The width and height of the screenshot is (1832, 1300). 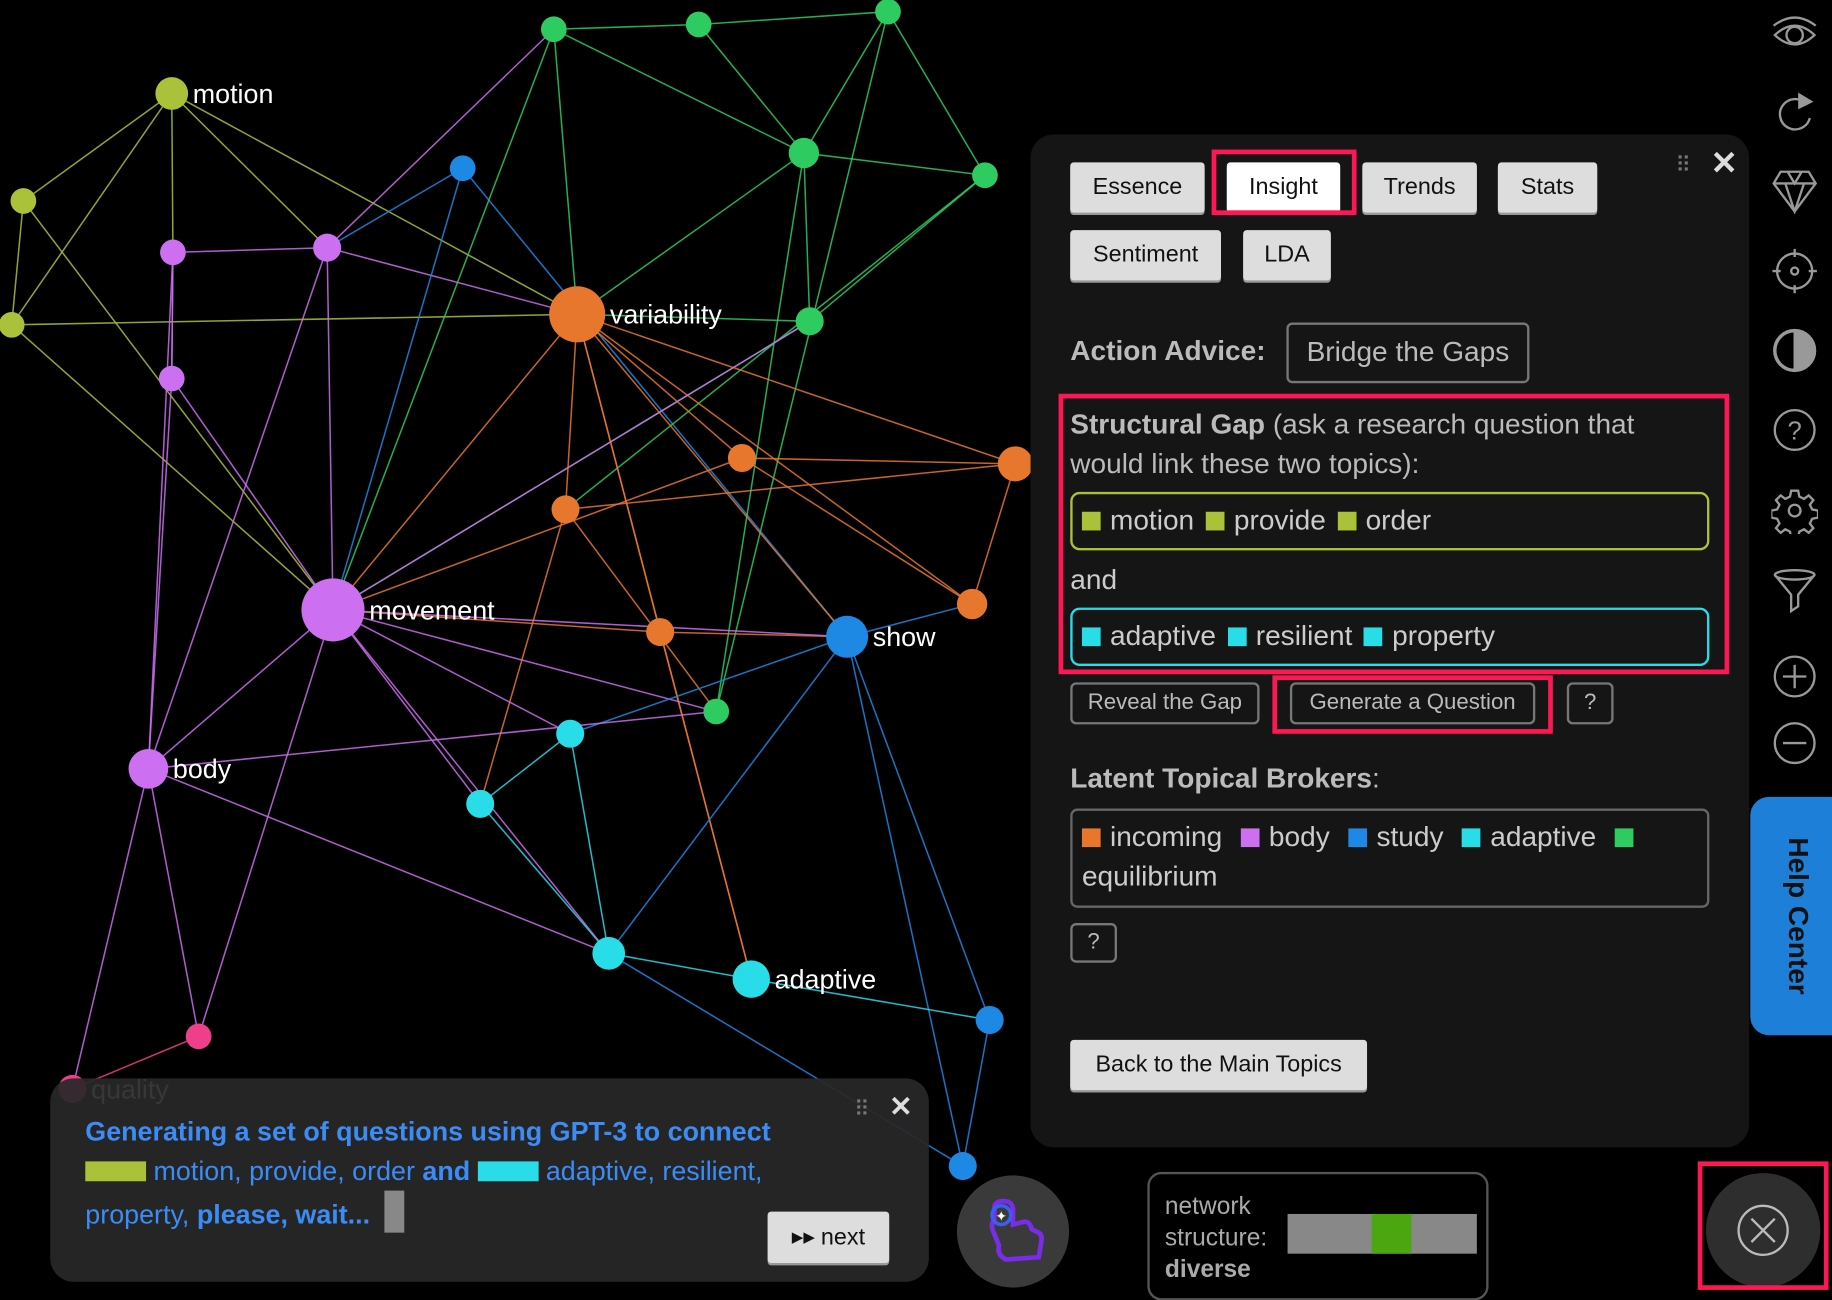 What do you see at coordinates (666, 315) in the screenshot?
I see `node-label: variability` at bounding box center [666, 315].